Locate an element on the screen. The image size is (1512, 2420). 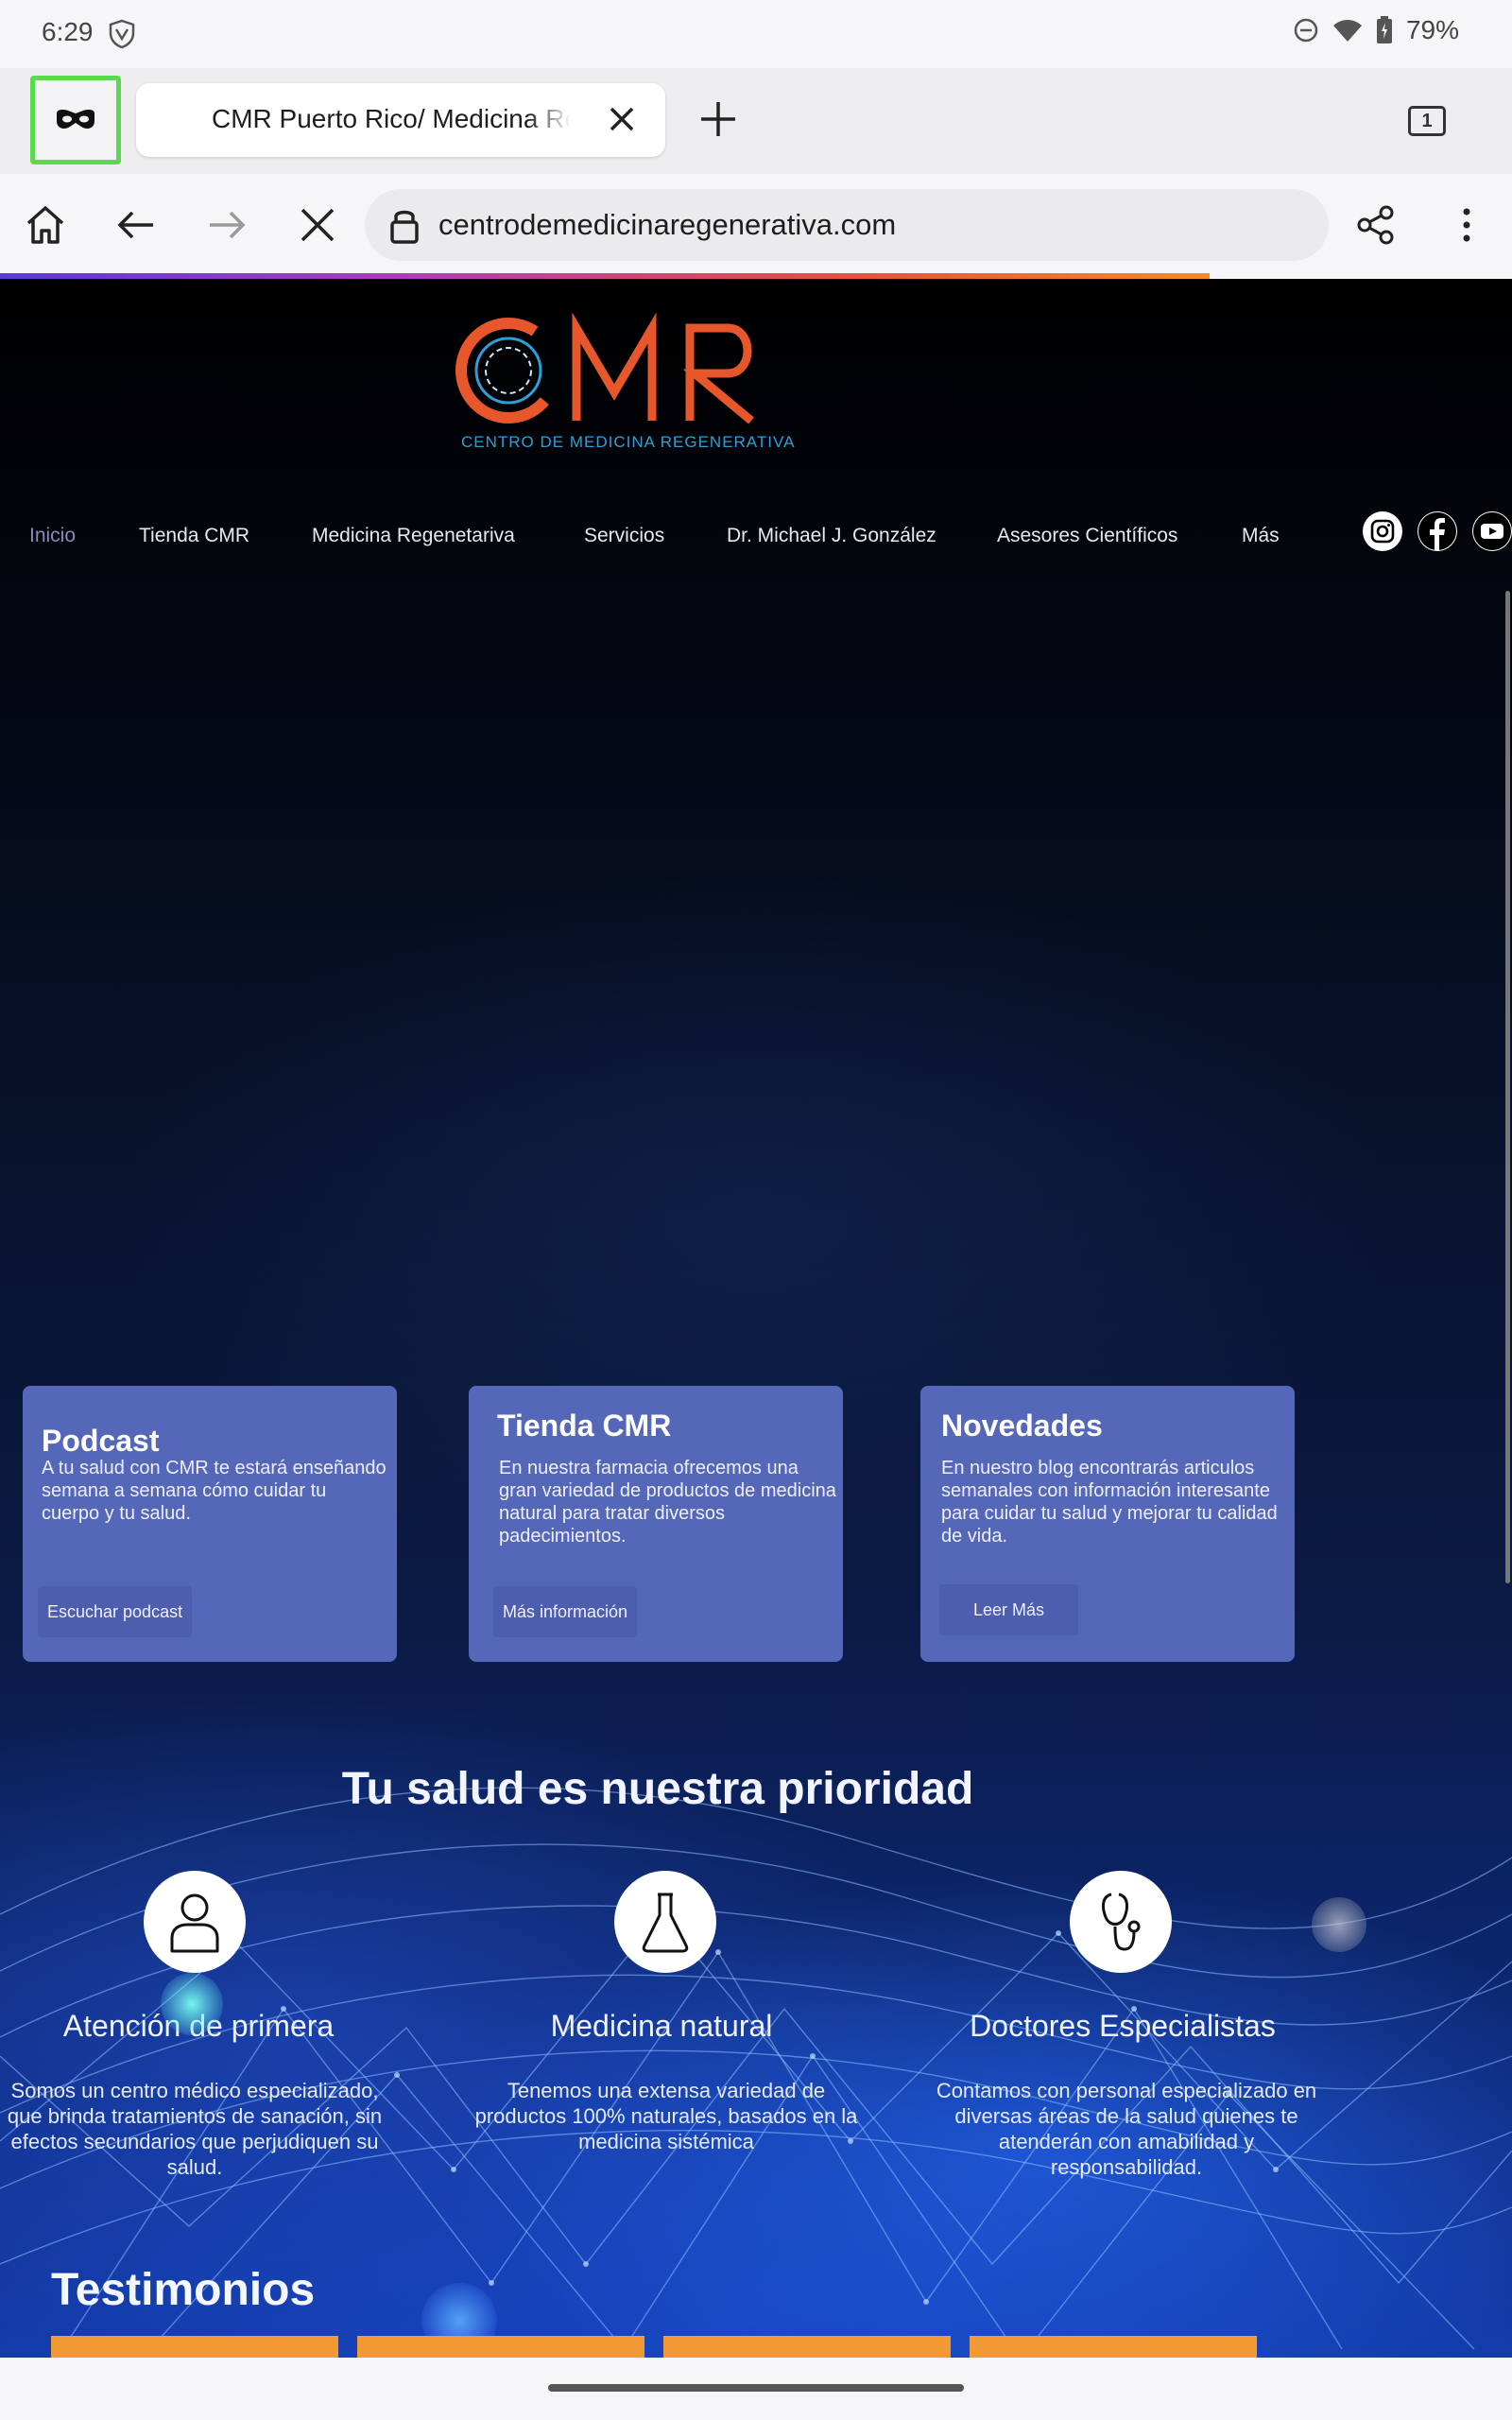
card-title: Novedades is located at coordinates (1022, 1426).